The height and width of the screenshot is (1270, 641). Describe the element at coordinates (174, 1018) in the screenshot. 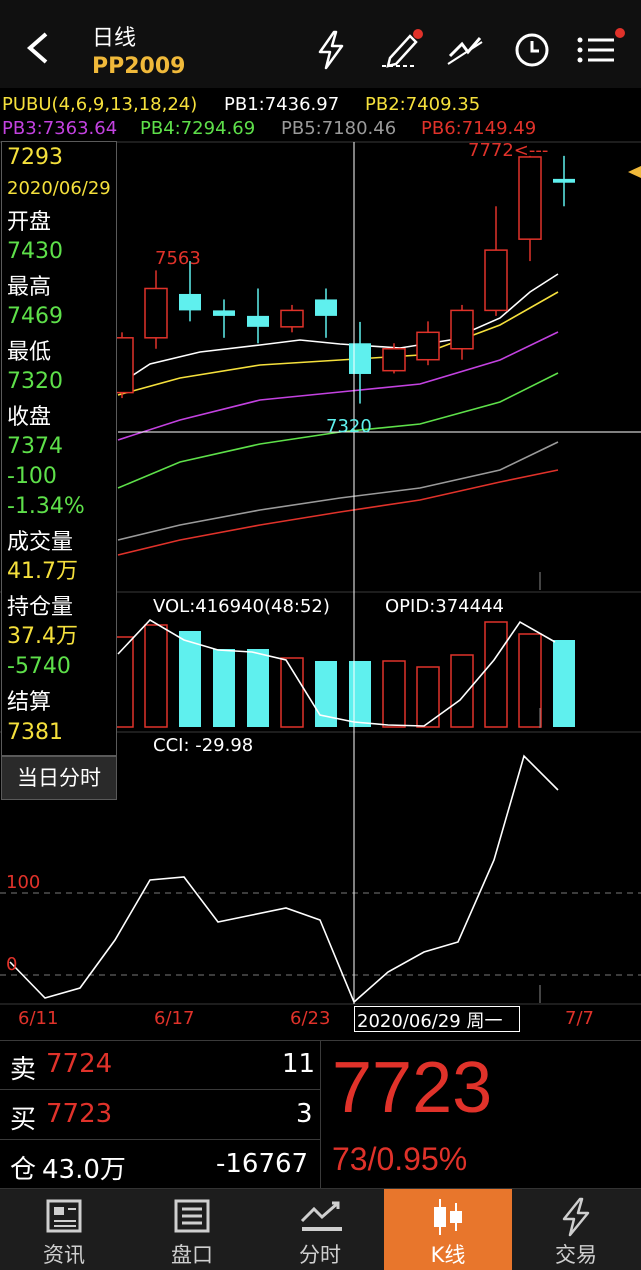

I see `x-tick-label: 6/17` at that location.